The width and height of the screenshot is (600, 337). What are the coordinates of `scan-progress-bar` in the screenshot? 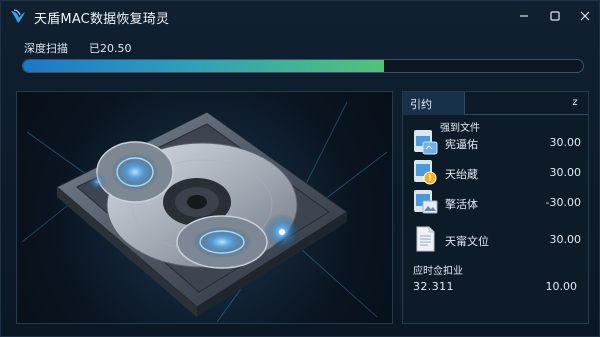 It's located at (303, 66).